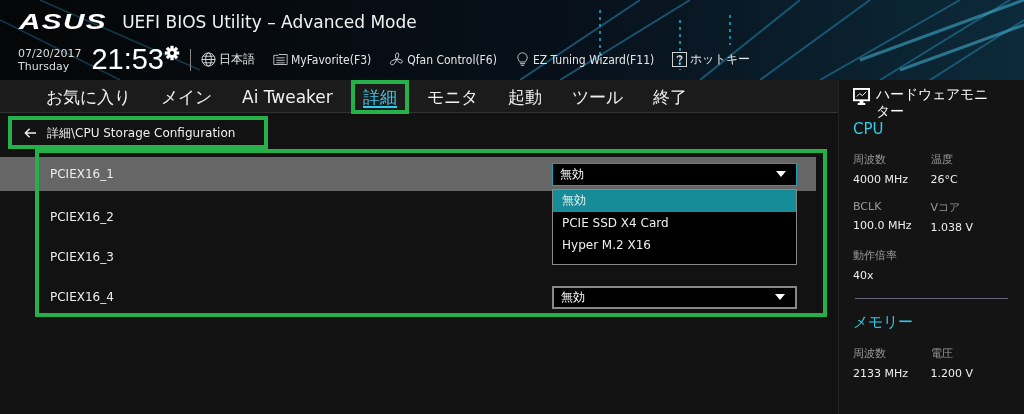 This screenshot has height=414, width=1024. I want to click on back-arrow-icon, so click(30, 133).